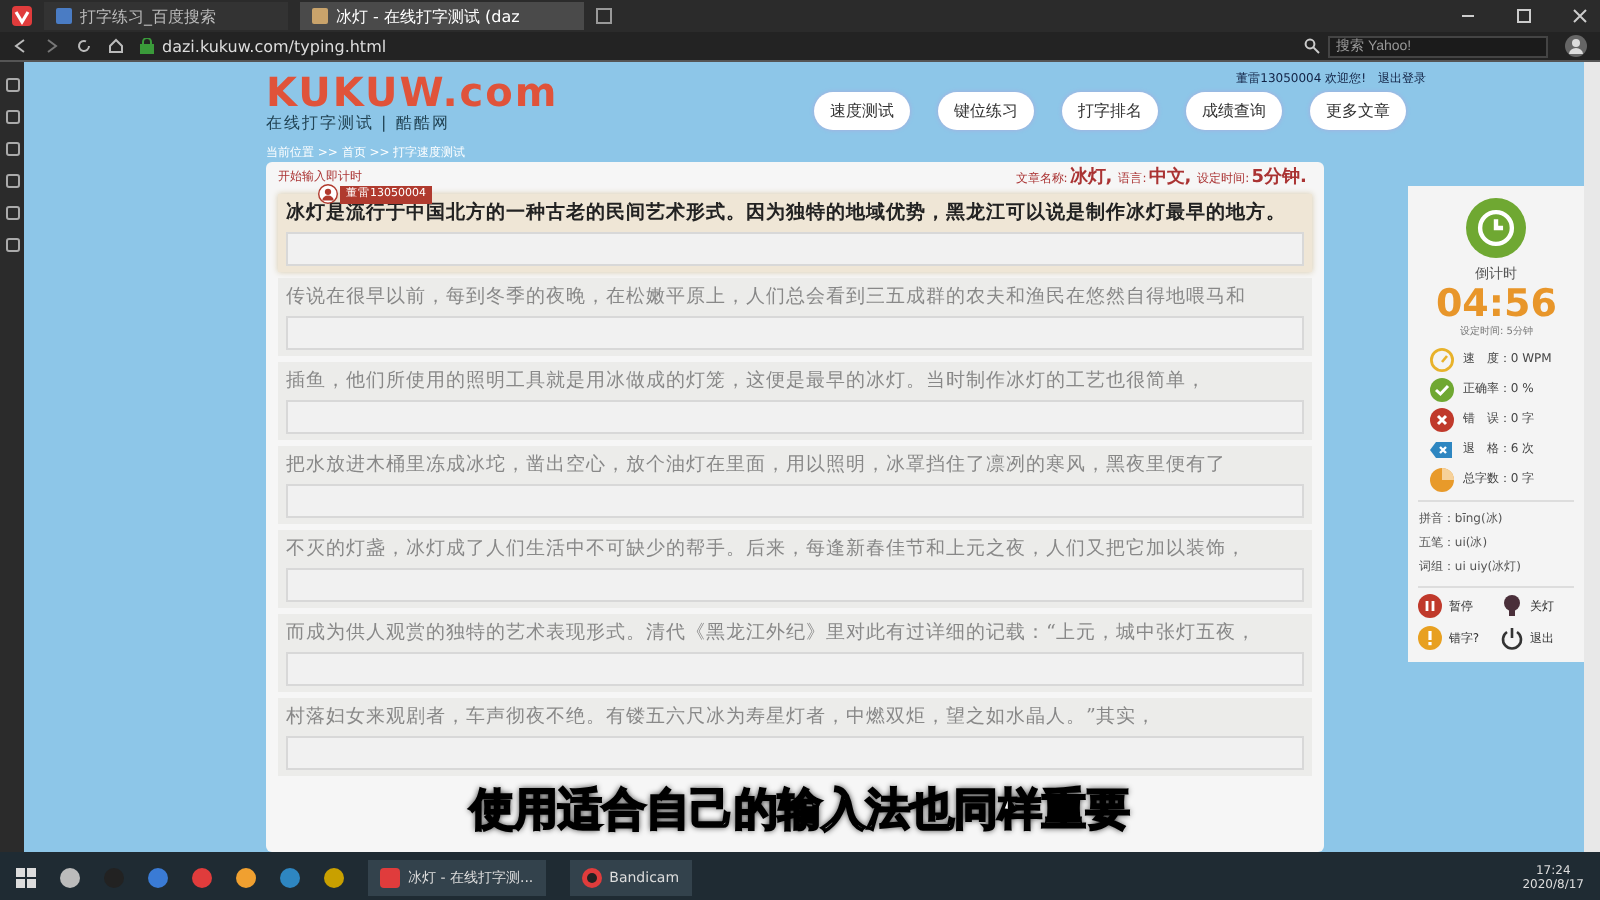 Image resolution: width=1600 pixels, height=900 pixels. I want to click on source-text: 村落妇女来观剧者，车声彻夜不绝。有镂五六尺冰为寿星灯者，中燃双炬，望之如水晶人。”其实，, so click(721, 718).